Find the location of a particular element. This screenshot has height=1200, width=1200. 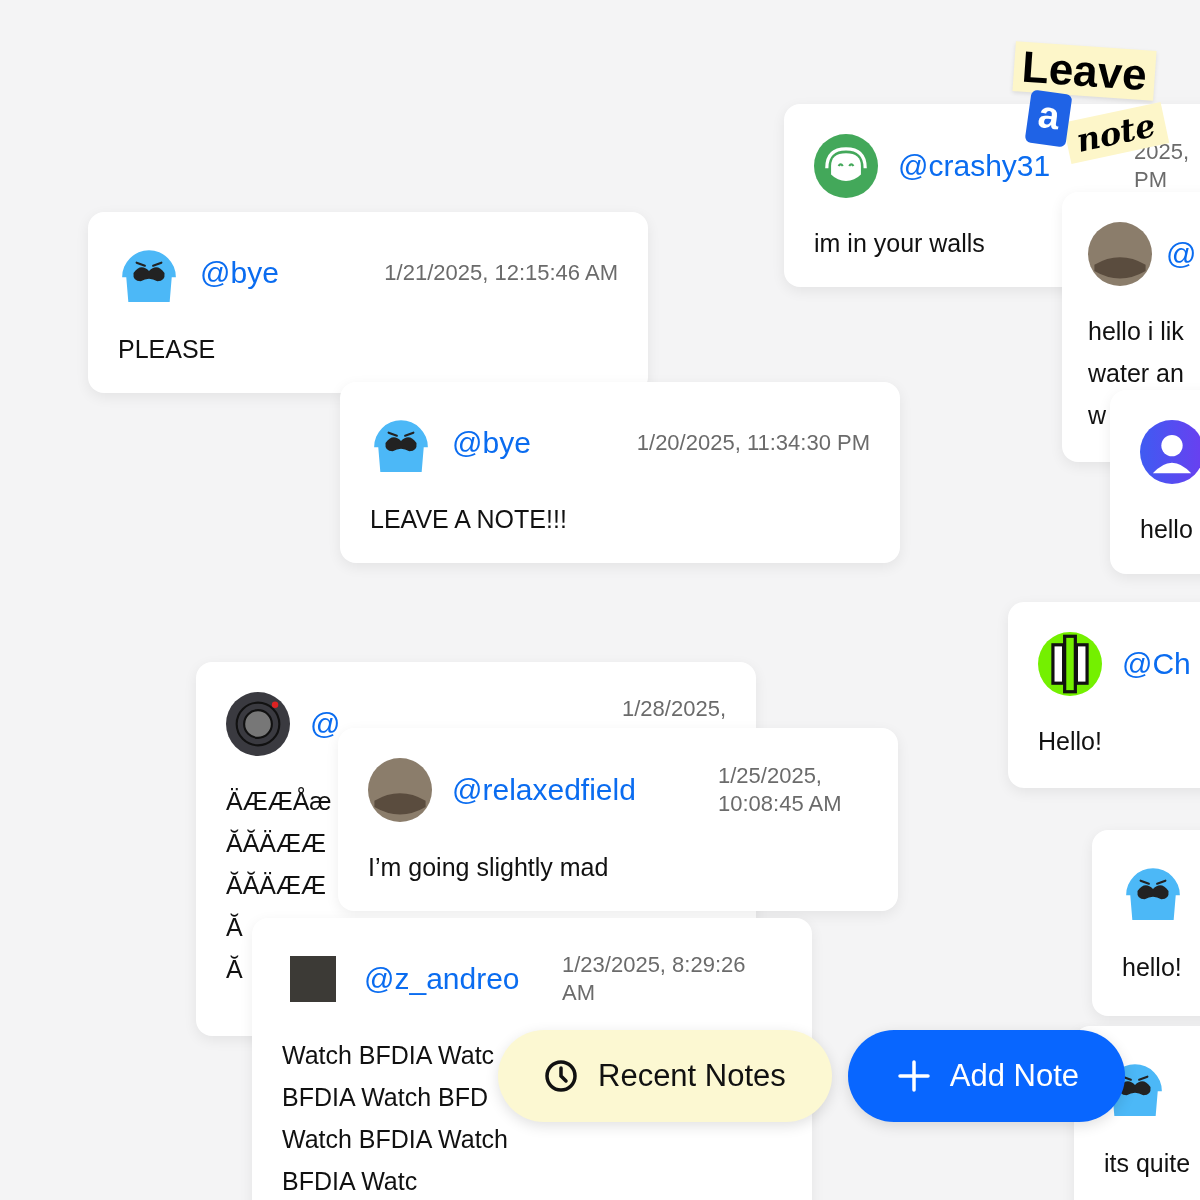

note-date: 1/28/2025, is located at coordinates (674, 709).